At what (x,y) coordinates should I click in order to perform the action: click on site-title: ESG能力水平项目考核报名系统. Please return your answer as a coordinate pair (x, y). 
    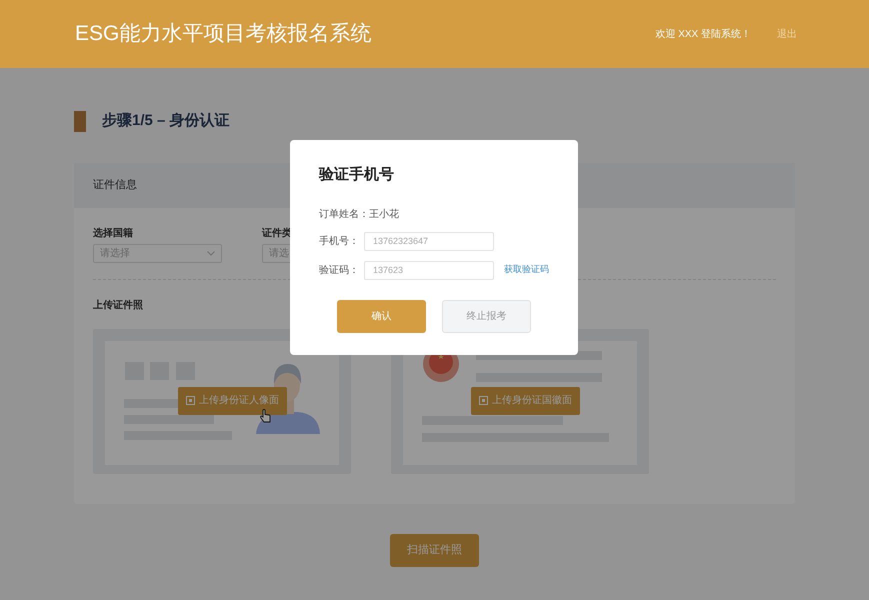
    Looking at the image, I should click on (223, 34).